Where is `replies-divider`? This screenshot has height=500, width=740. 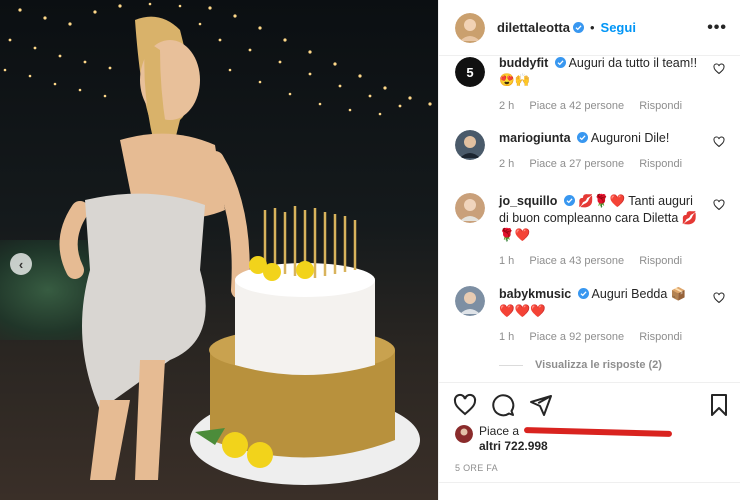 replies-divider is located at coordinates (511, 365).